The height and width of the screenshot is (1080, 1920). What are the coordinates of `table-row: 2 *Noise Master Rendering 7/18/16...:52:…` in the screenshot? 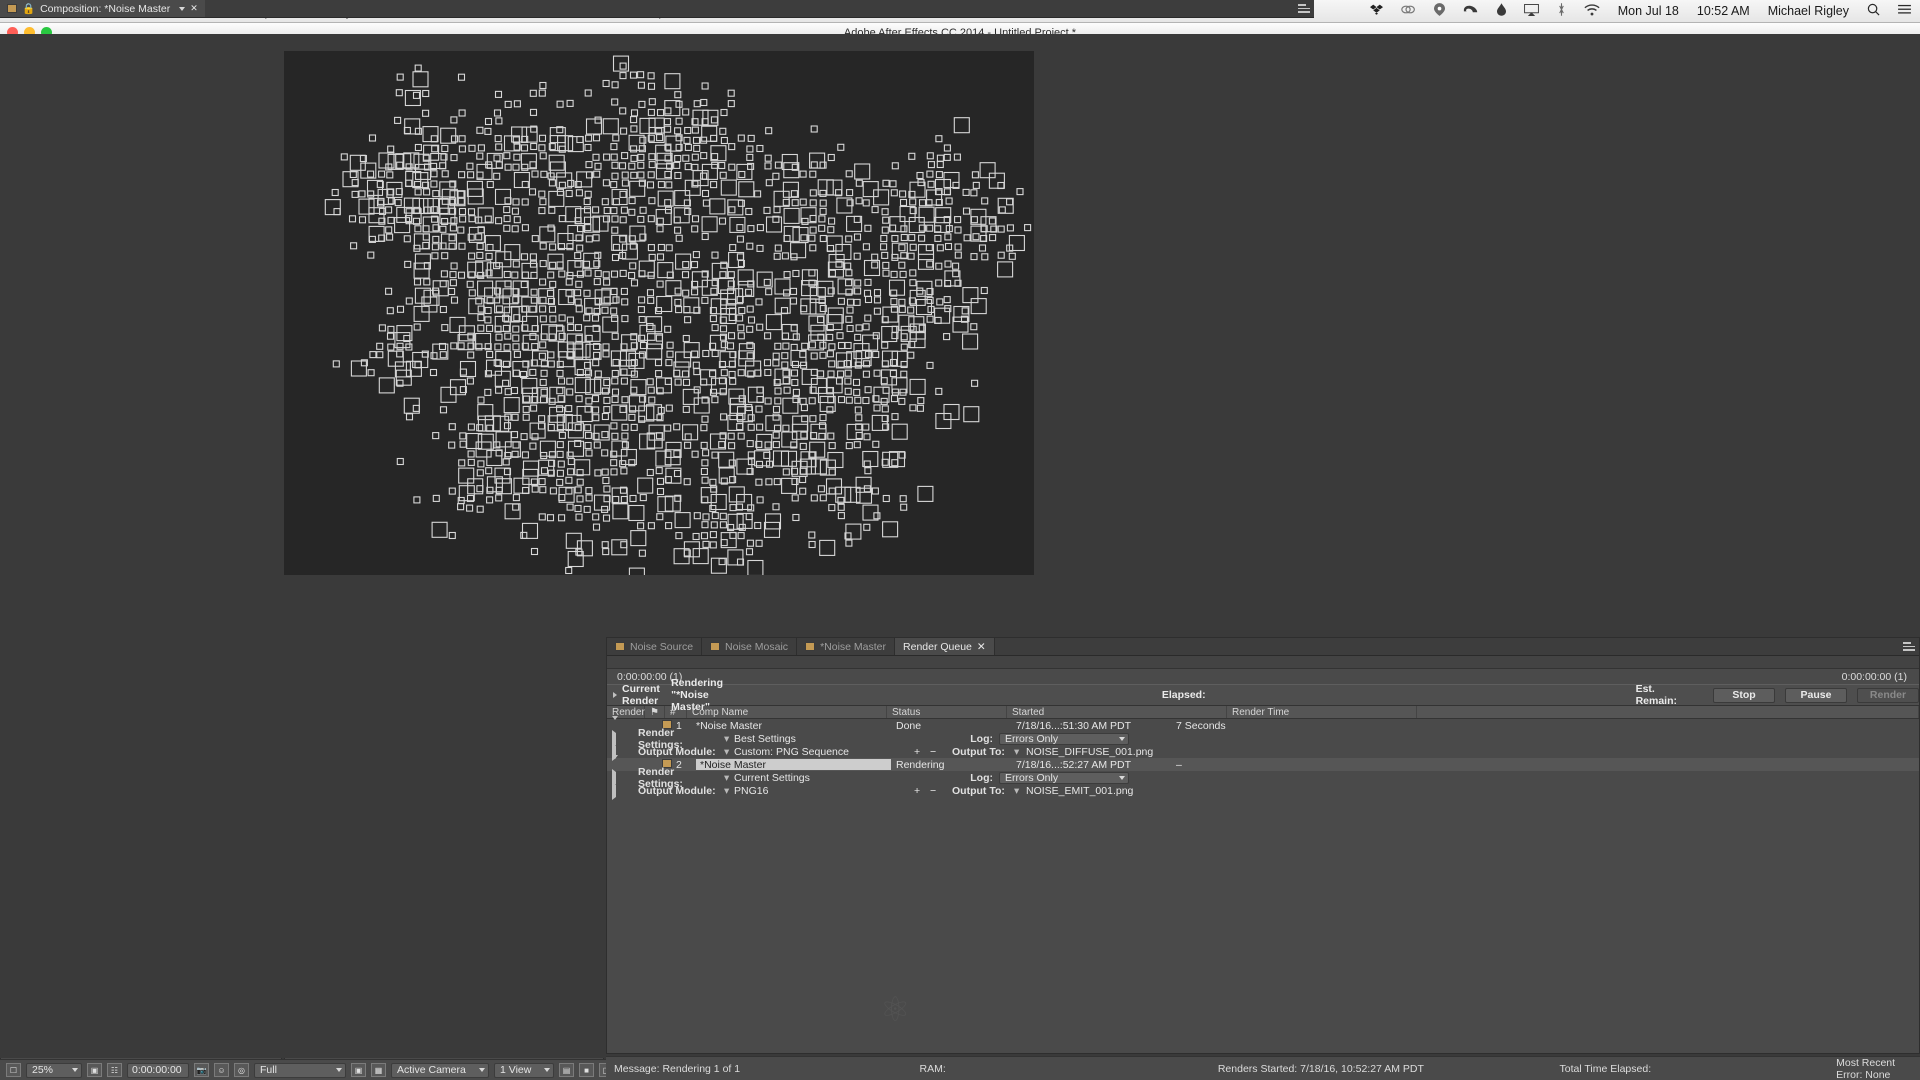 It's located at (1263, 764).